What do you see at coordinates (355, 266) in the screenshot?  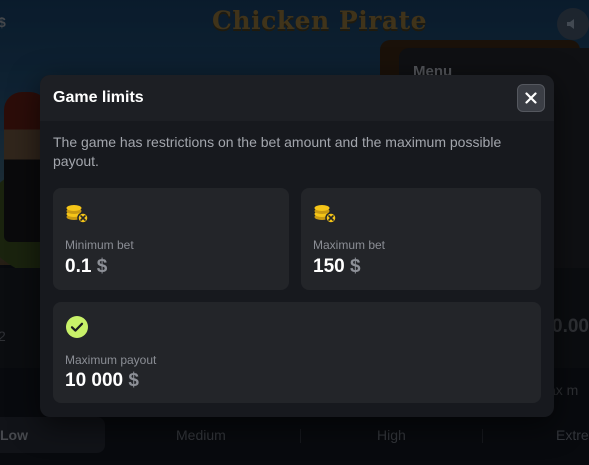 I see `max-bet-currency: $` at bounding box center [355, 266].